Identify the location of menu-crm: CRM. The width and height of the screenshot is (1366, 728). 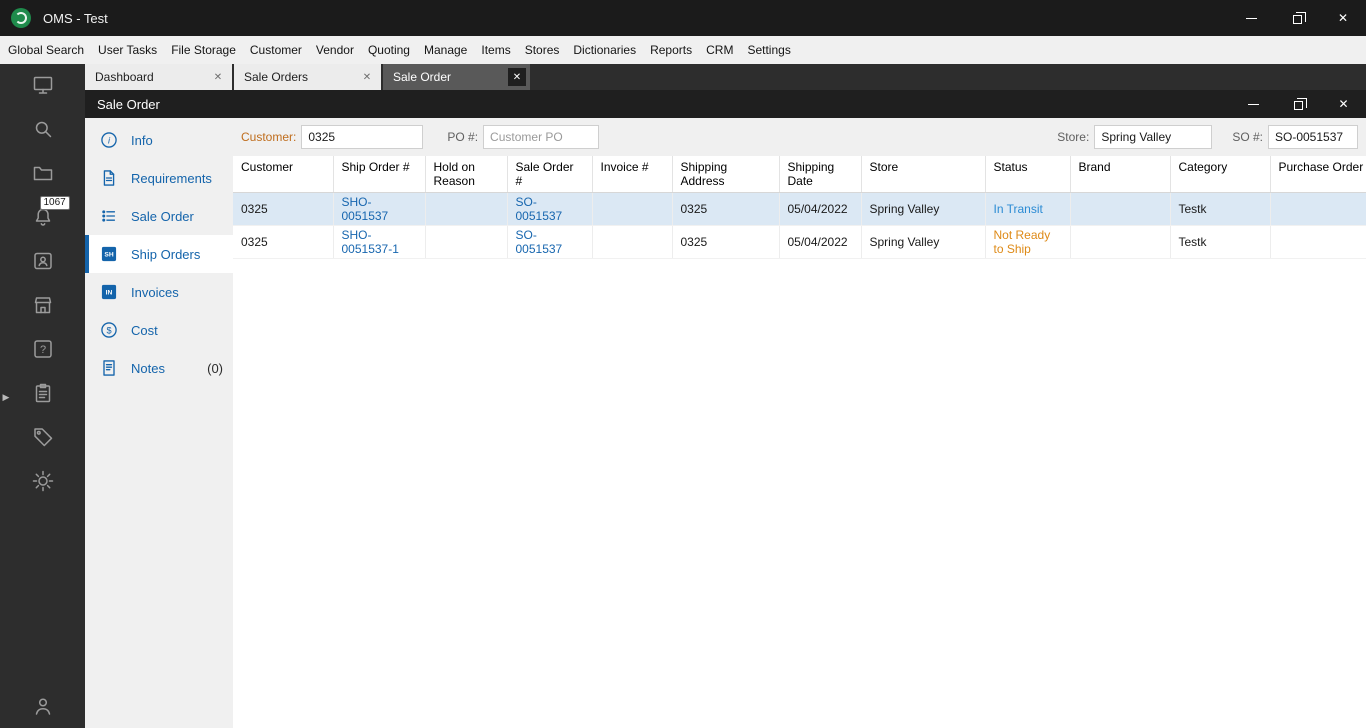
(719, 50).